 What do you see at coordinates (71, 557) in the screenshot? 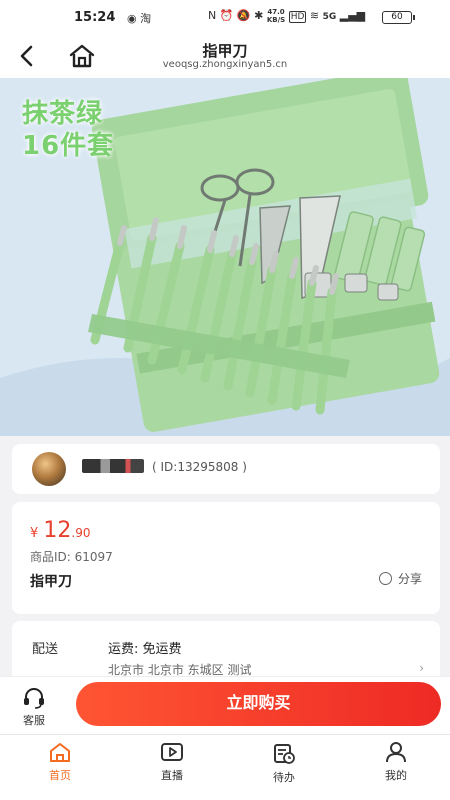
I see `product-id: 商品ID: 61097` at bounding box center [71, 557].